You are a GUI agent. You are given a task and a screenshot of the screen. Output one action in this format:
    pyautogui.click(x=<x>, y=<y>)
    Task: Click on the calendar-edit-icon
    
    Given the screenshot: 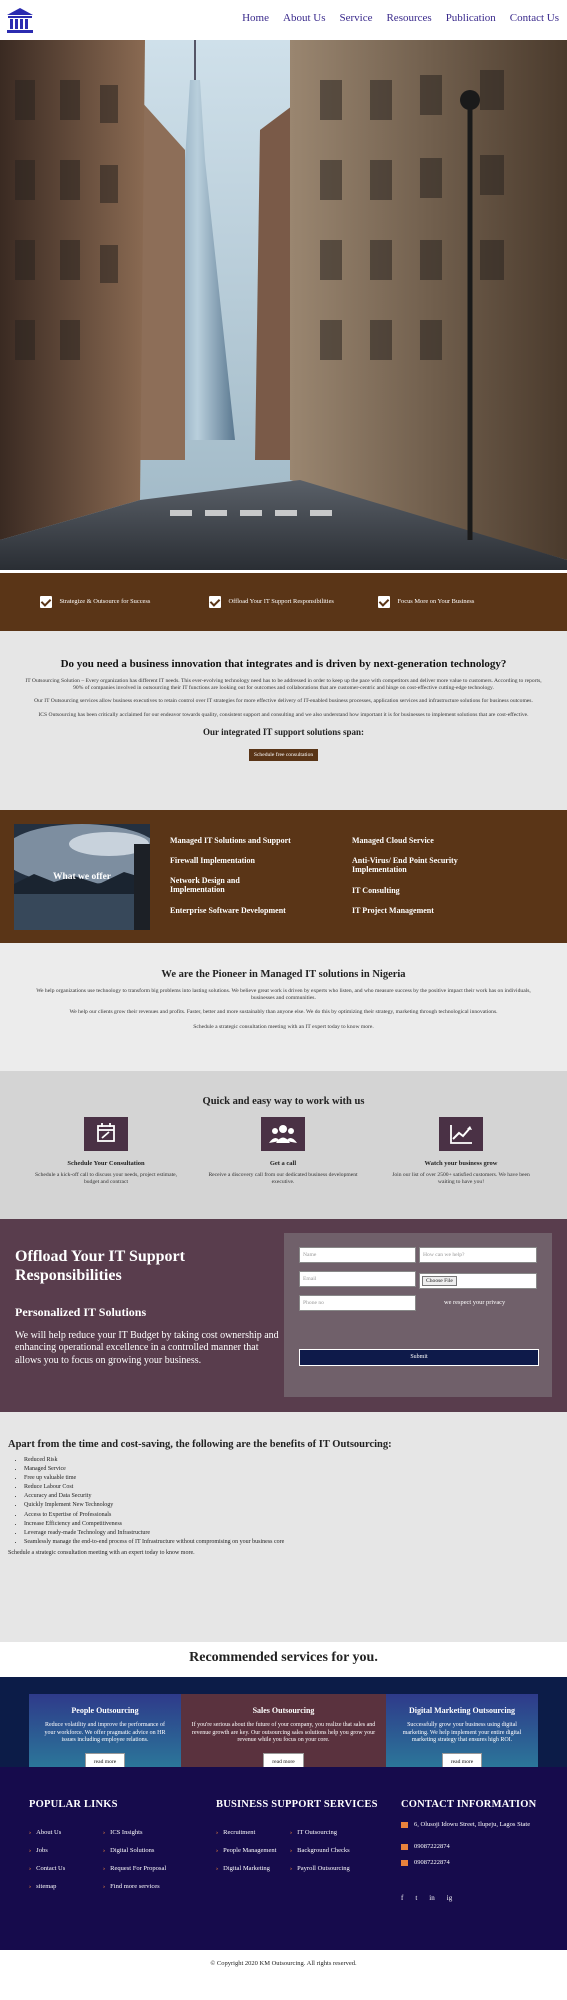 What is the action you would take?
    pyautogui.click(x=106, y=1134)
    